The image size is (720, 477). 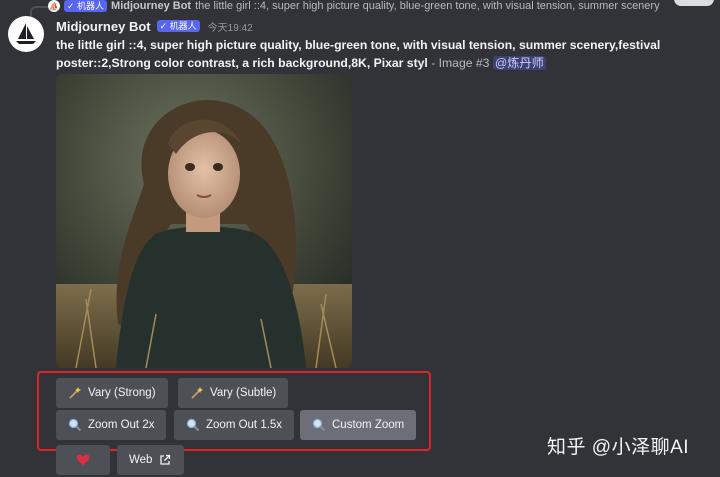 I want to click on reply-username: Midjourney Bot, so click(x=151, y=6).